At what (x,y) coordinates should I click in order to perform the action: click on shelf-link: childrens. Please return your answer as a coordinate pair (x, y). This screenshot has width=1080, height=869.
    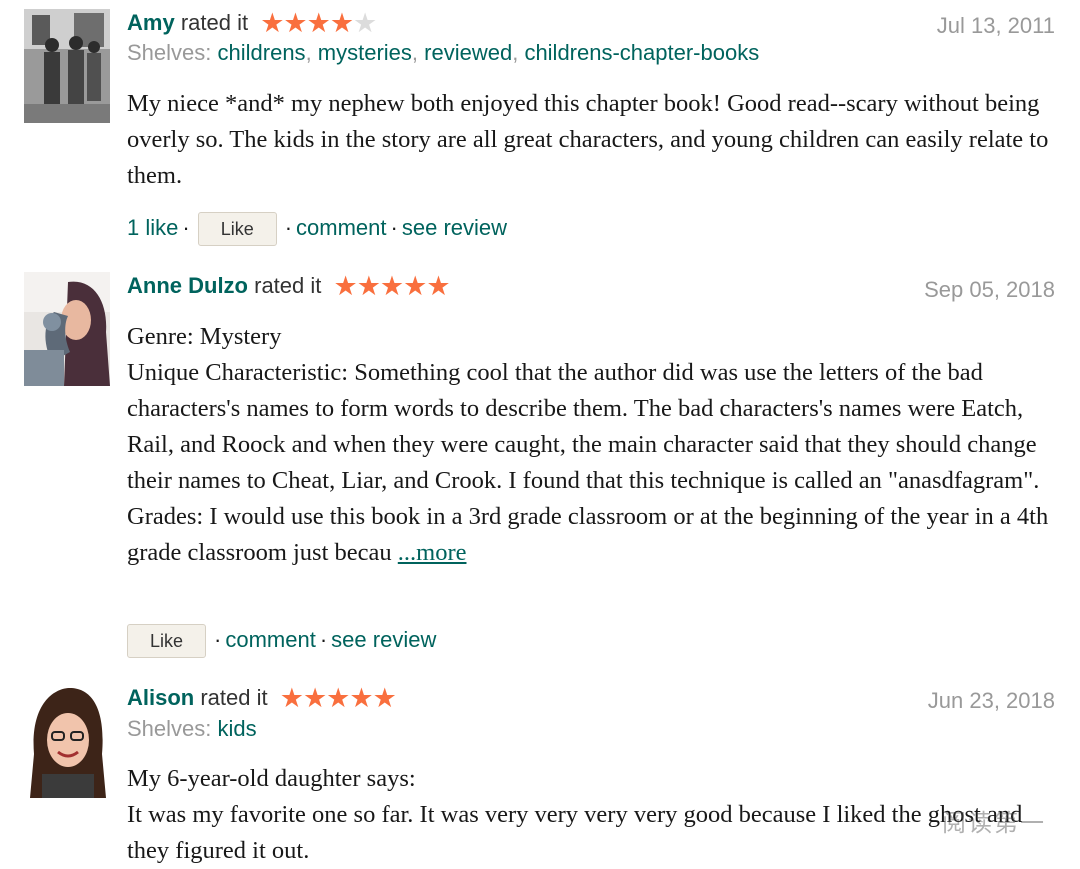
    Looking at the image, I should click on (262, 52).